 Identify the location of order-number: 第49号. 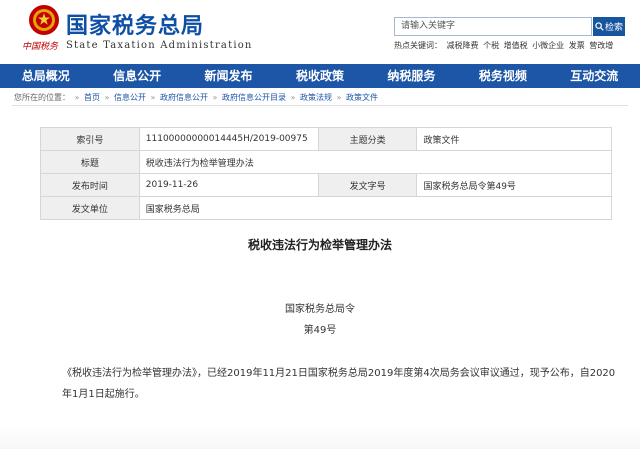
(320, 330).